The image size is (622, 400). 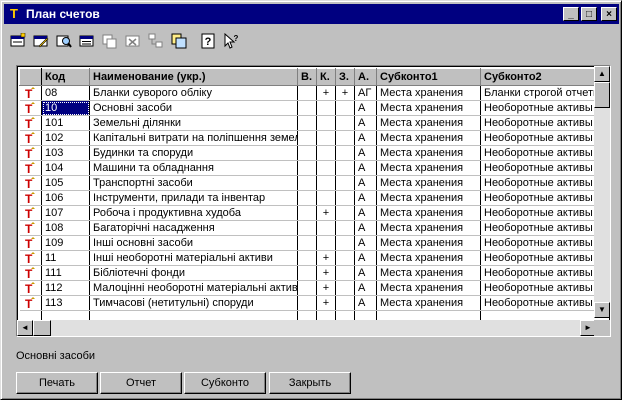 What do you see at coordinates (65, 273) in the screenshot?
I see `cell-code: 111` at bounding box center [65, 273].